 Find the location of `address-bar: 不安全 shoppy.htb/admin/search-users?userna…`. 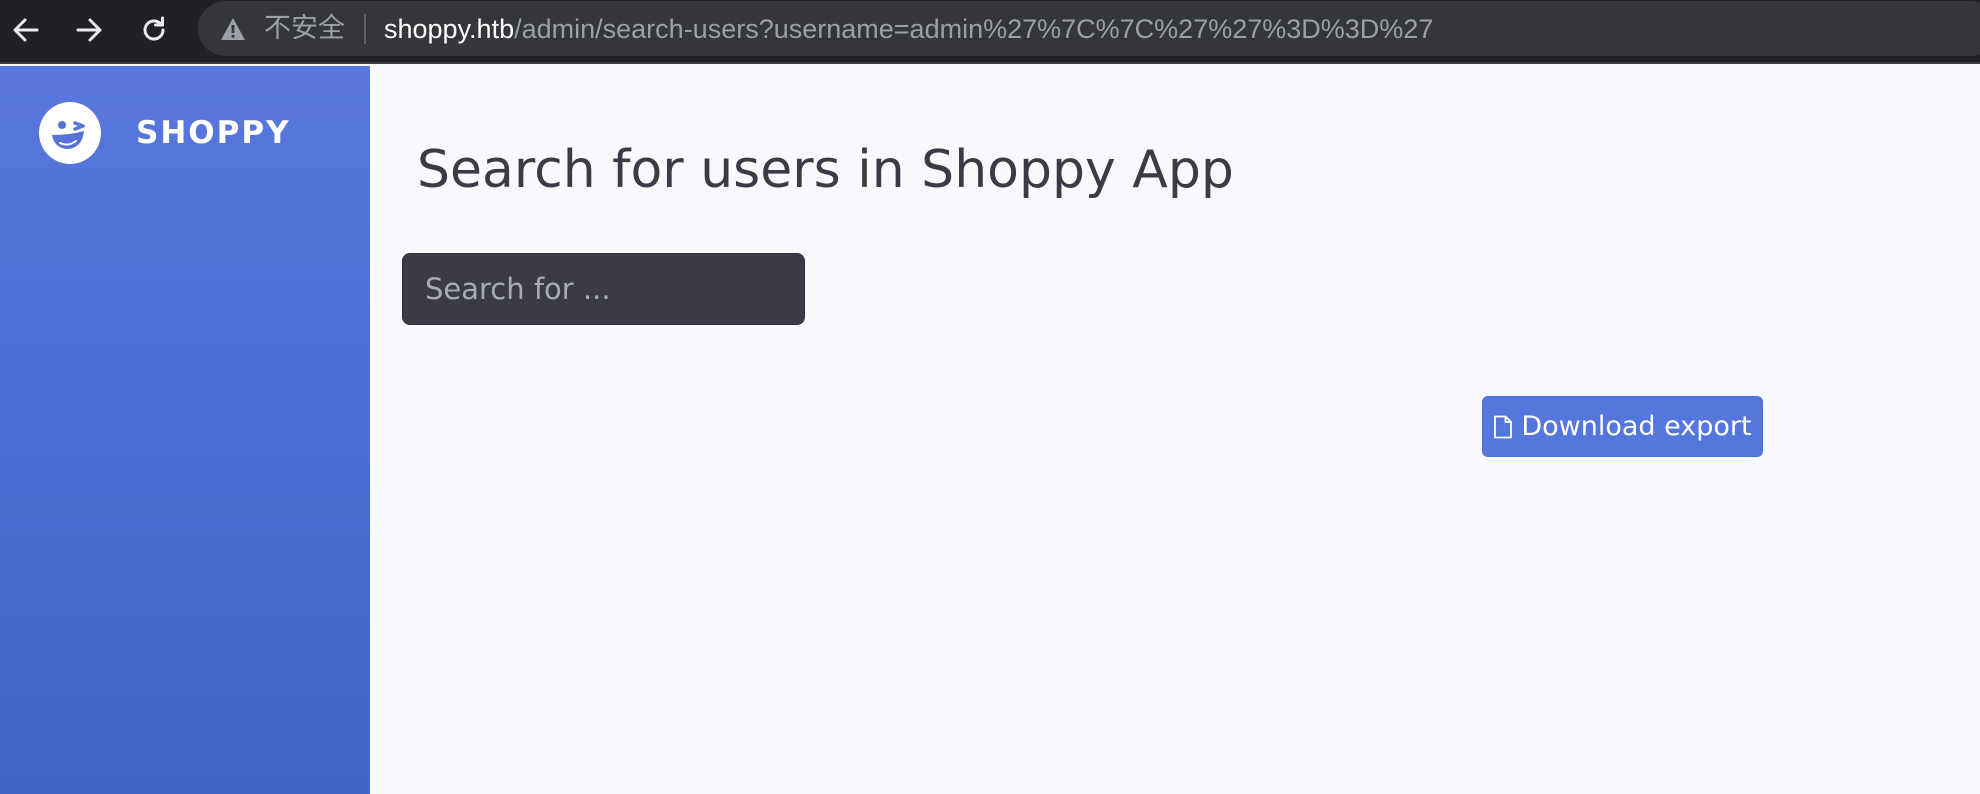

address-bar: 不安全 shoppy.htb/admin/search-users?userna… is located at coordinates (1089, 28).